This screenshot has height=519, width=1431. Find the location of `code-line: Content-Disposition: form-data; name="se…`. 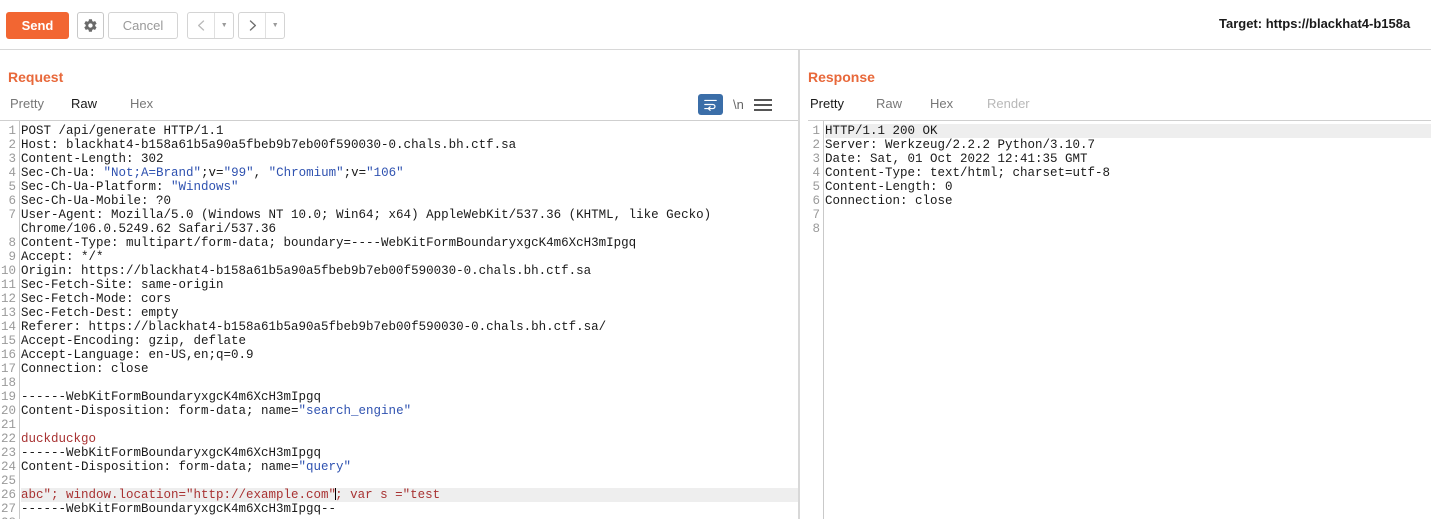

code-line: Content-Disposition: form-data; name="se… is located at coordinates (216, 411).